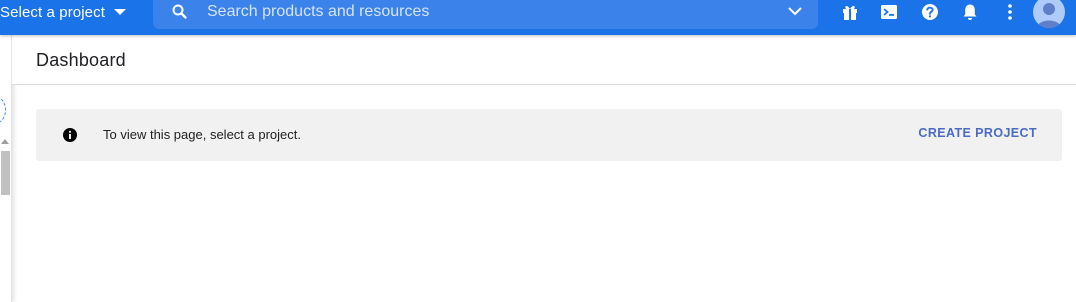  I want to click on notifications-icon, so click(970, 12).